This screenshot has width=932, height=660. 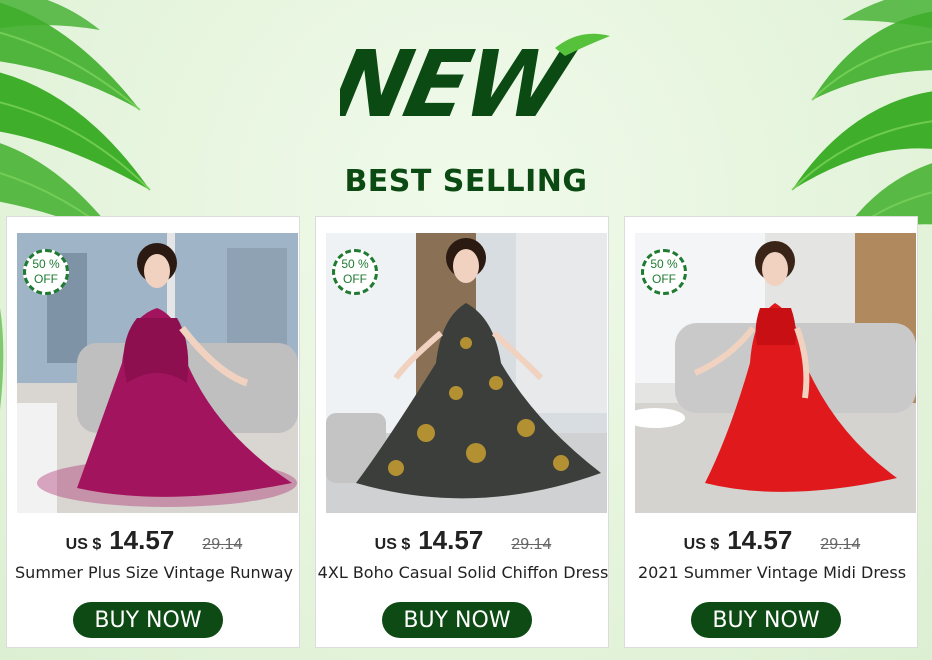 I want to click on new-headline: NEW, so click(x=492, y=83).